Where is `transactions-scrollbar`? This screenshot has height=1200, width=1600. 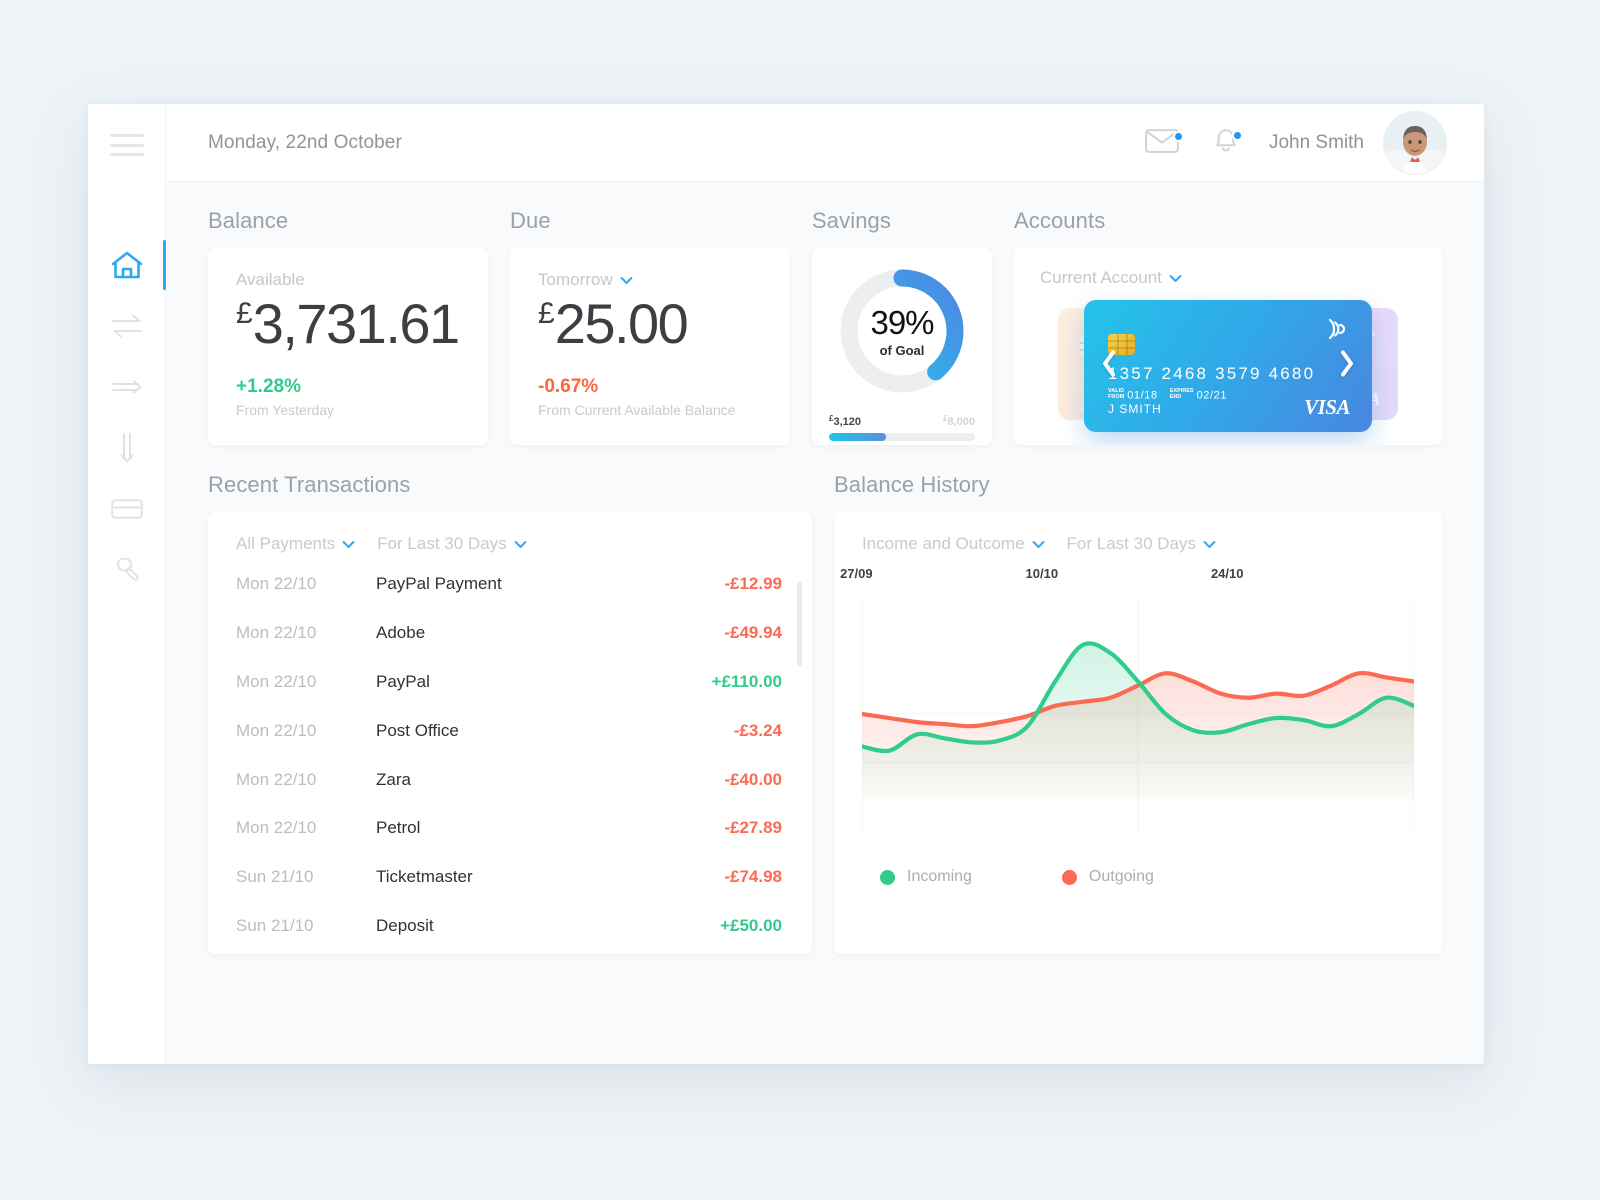 transactions-scrollbar is located at coordinates (799, 757).